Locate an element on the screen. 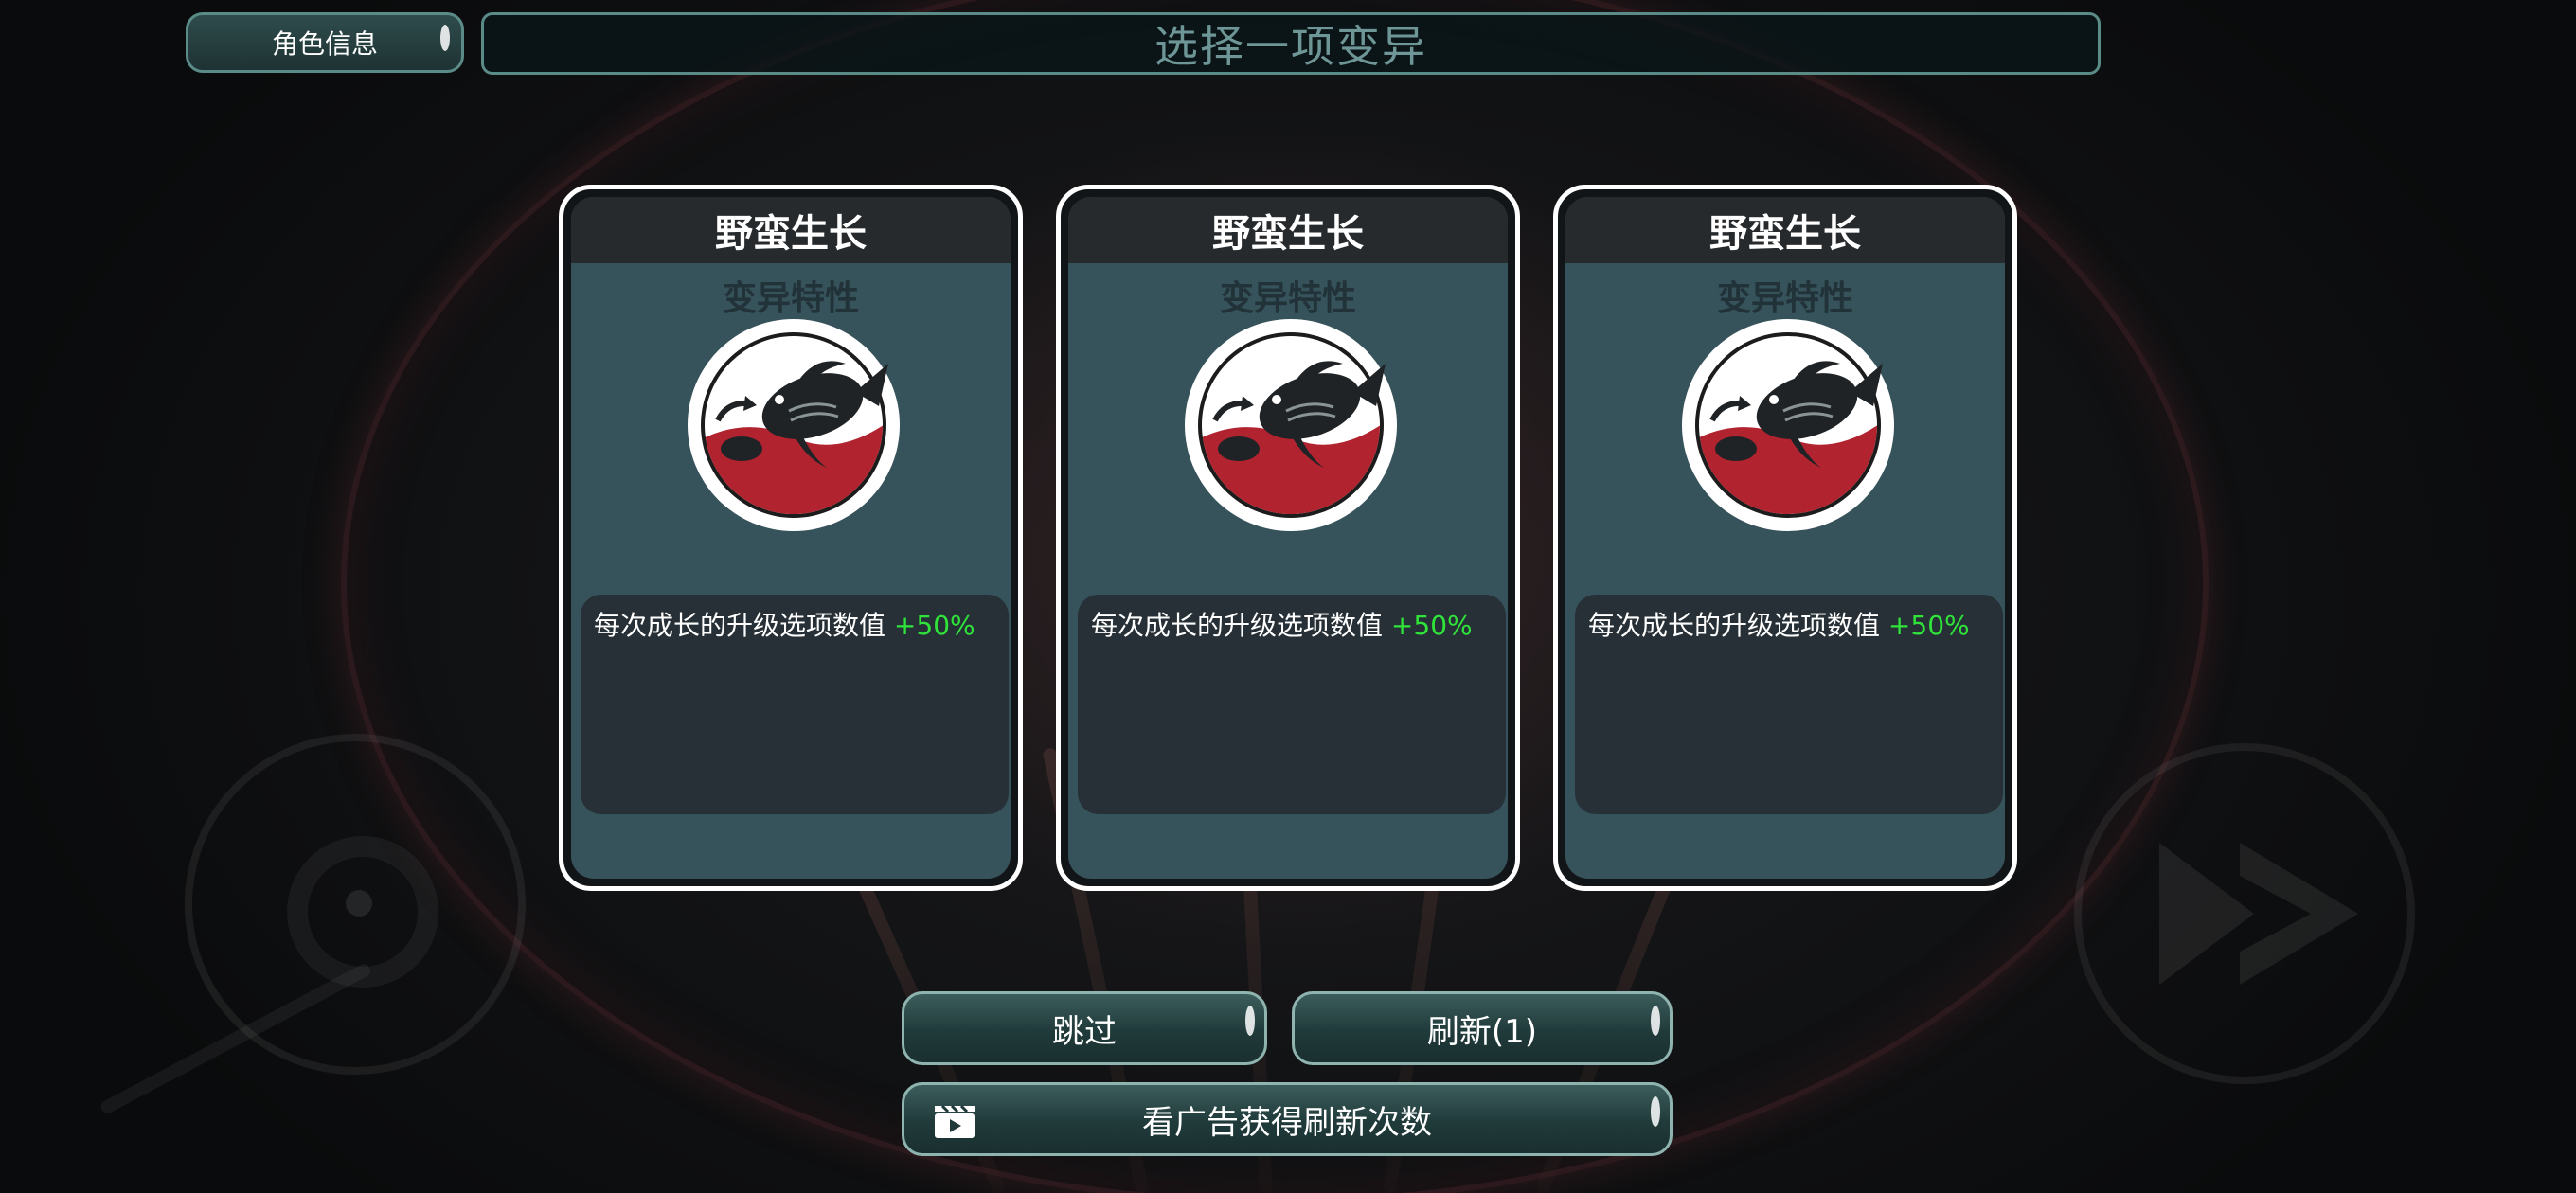  watch-ad-label: 看广告获得刷新次数 is located at coordinates (1287, 1122).